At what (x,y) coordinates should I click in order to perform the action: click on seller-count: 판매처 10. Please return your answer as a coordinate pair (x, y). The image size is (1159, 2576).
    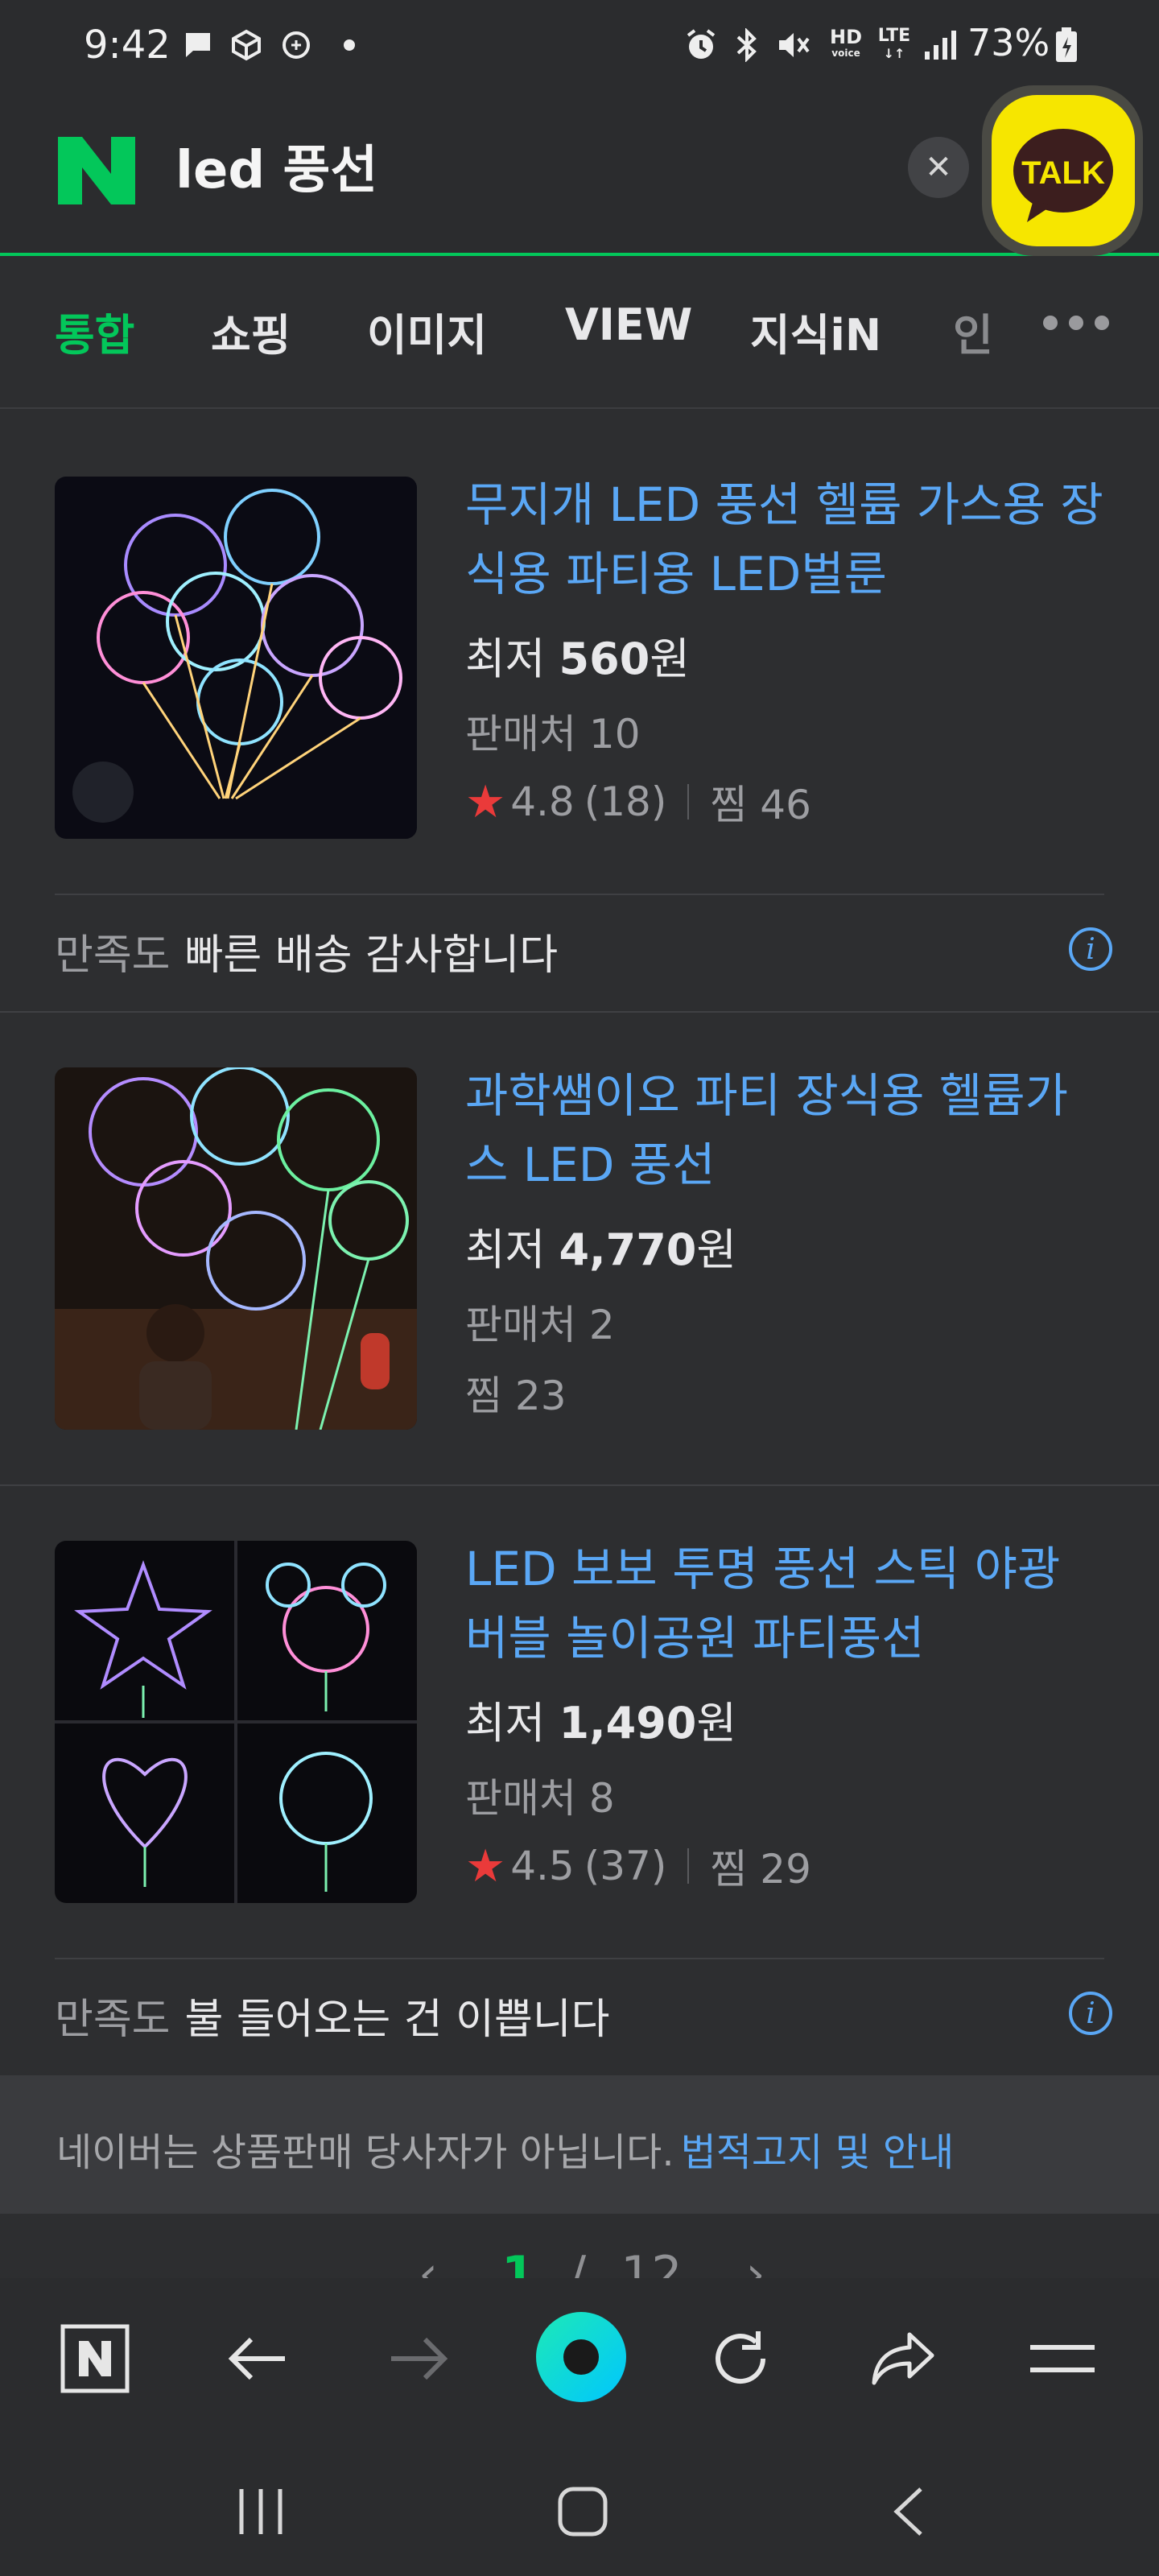
    Looking at the image, I should click on (553, 734).